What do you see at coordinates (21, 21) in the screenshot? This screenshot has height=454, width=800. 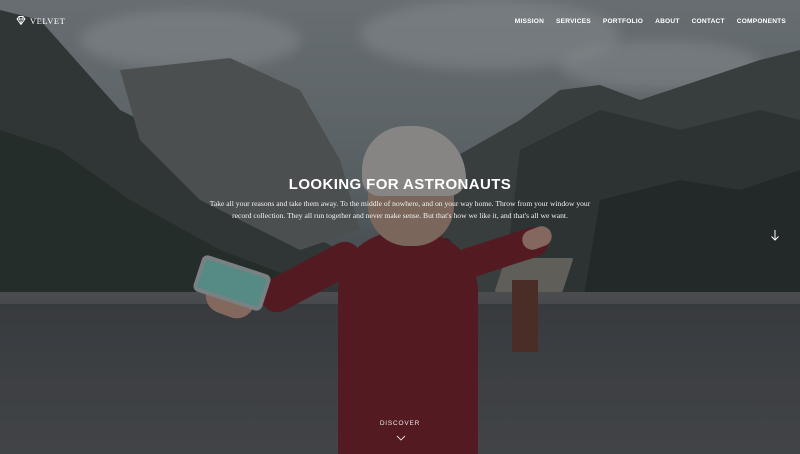 I see `diamond-icon` at bounding box center [21, 21].